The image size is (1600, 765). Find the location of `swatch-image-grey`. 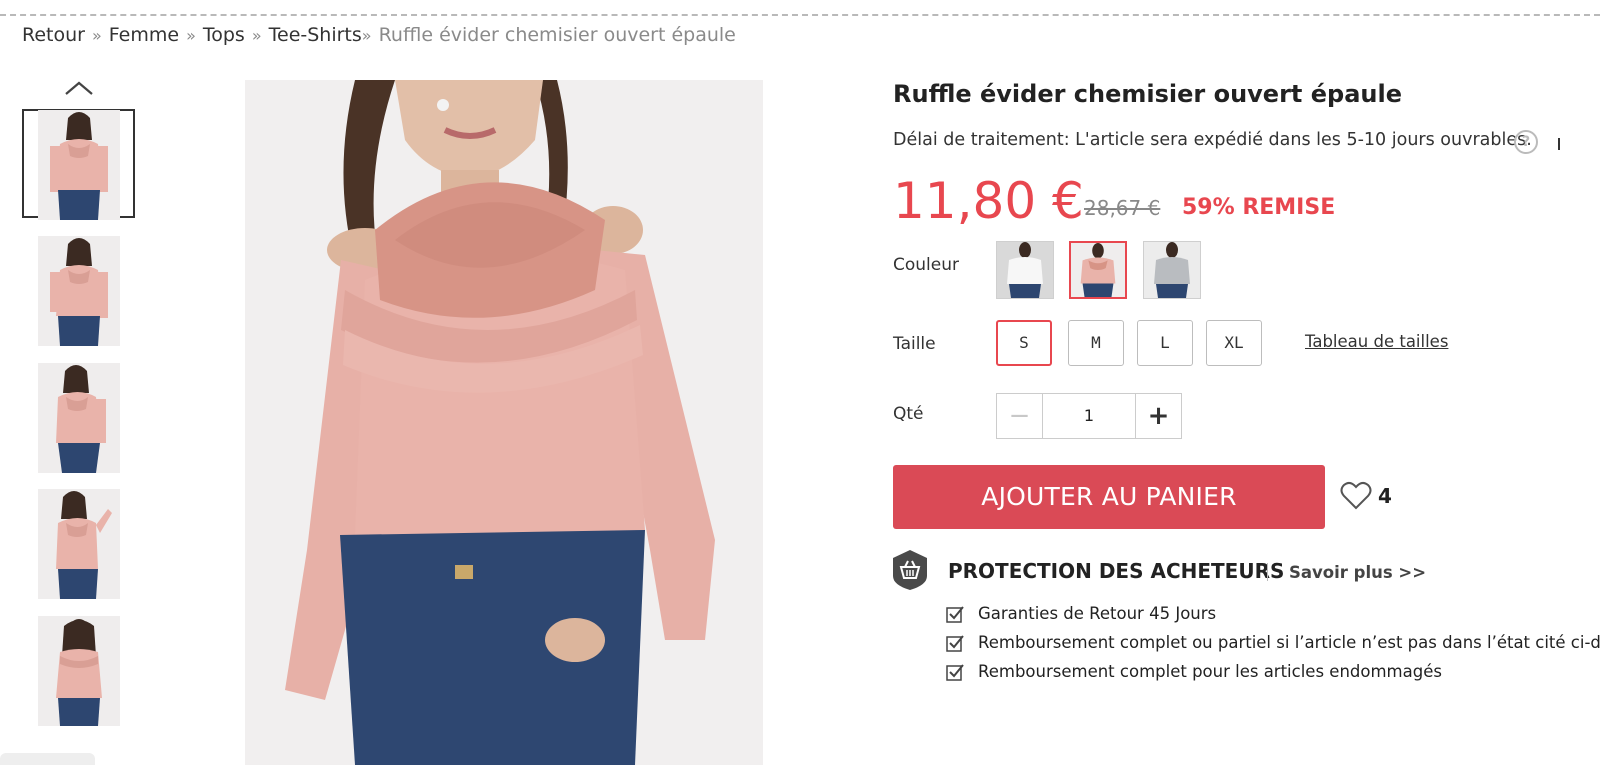

swatch-image-grey is located at coordinates (1172, 270).